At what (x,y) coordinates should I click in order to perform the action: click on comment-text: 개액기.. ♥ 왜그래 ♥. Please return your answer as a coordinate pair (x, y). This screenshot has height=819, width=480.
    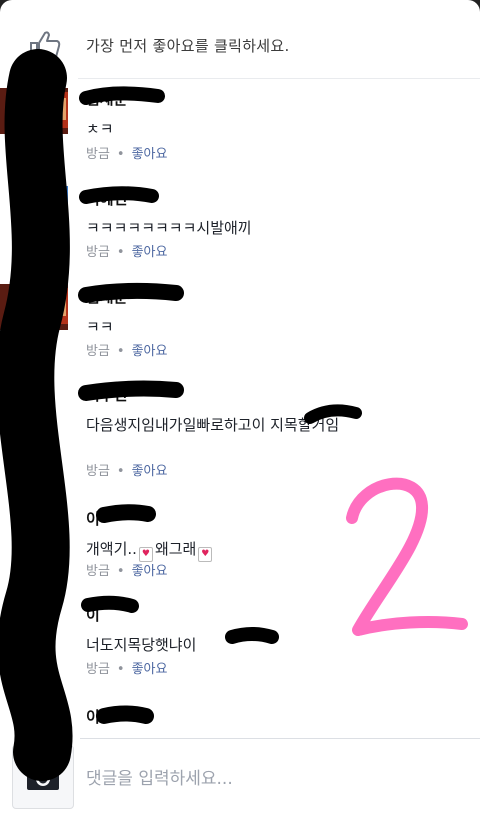
    Looking at the image, I should click on (150, 550).